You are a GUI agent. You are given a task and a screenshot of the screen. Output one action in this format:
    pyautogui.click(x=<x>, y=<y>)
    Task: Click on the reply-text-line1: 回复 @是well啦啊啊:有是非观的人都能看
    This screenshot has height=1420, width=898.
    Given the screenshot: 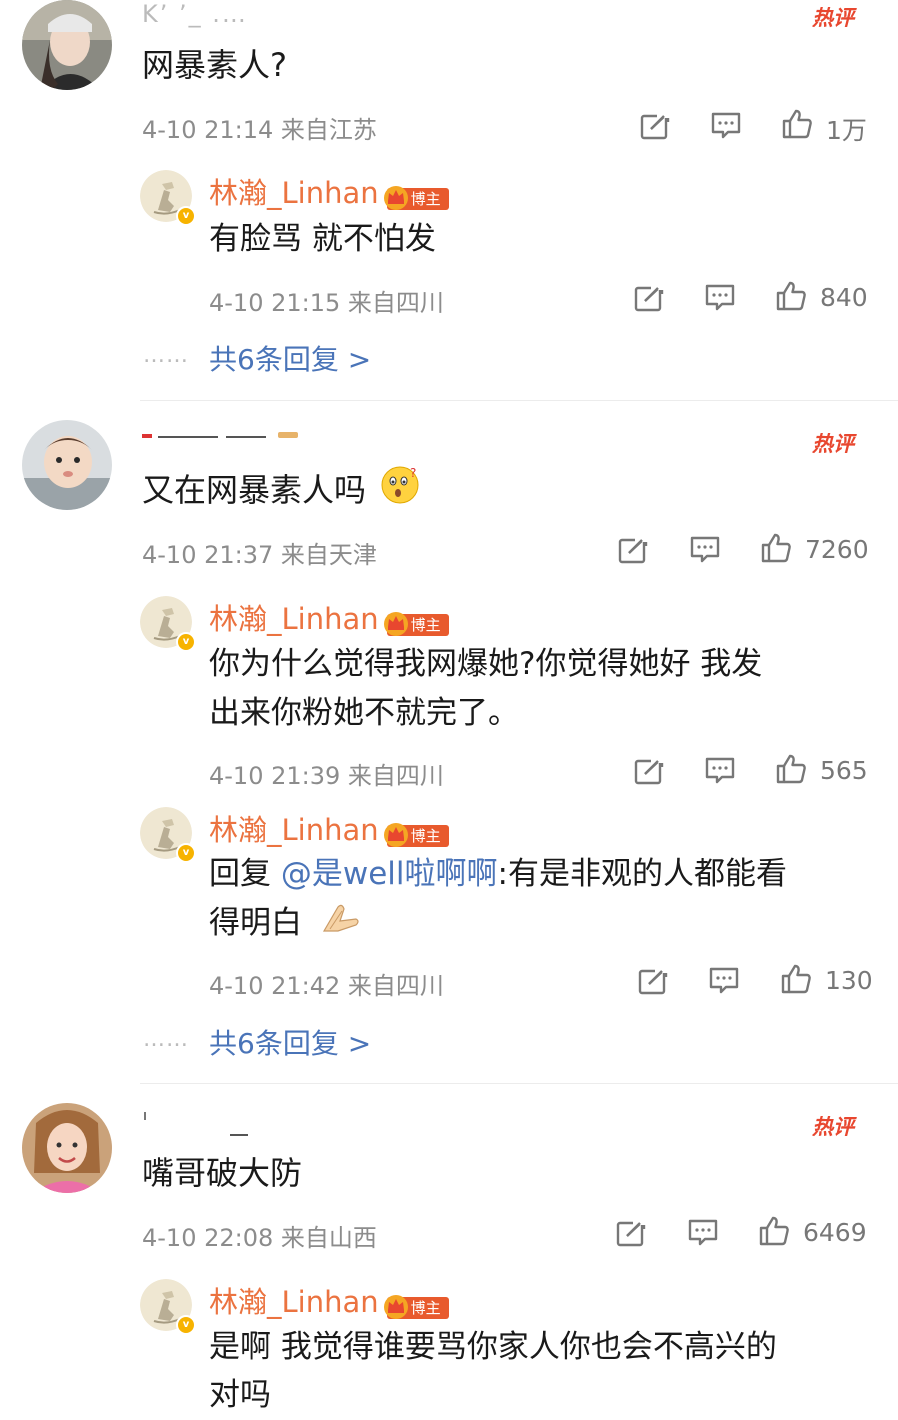 What is the action you would take?
    pyautogui.click(x=498, y=874)
    